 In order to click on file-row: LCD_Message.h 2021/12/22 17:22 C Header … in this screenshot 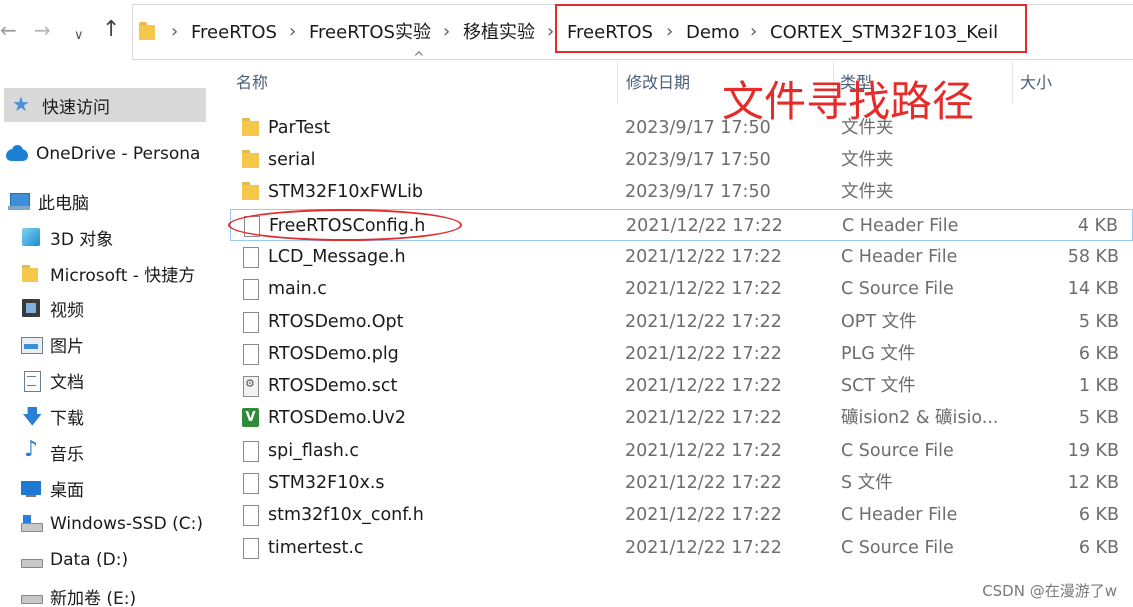, I will do `click(681, 257)`.